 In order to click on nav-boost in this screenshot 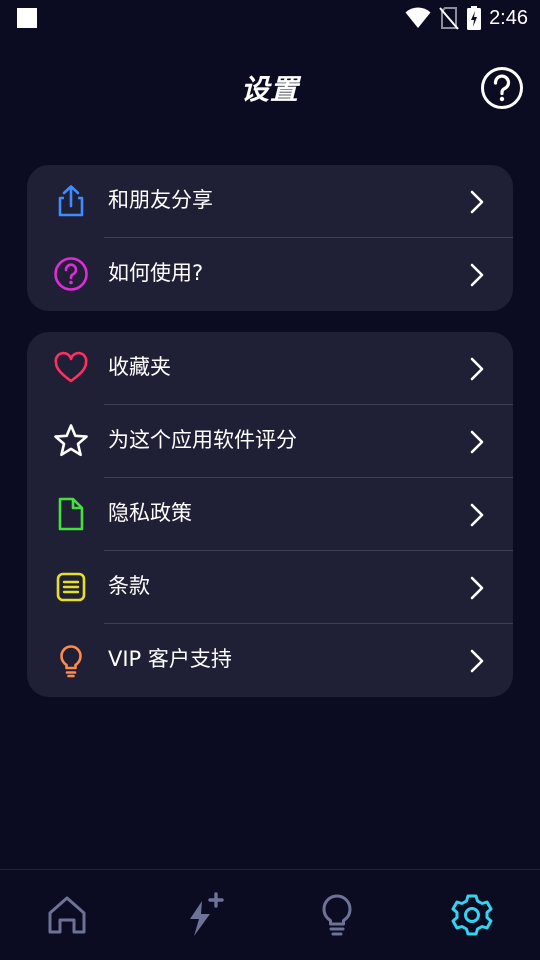, I will do `click(204, 915)`.